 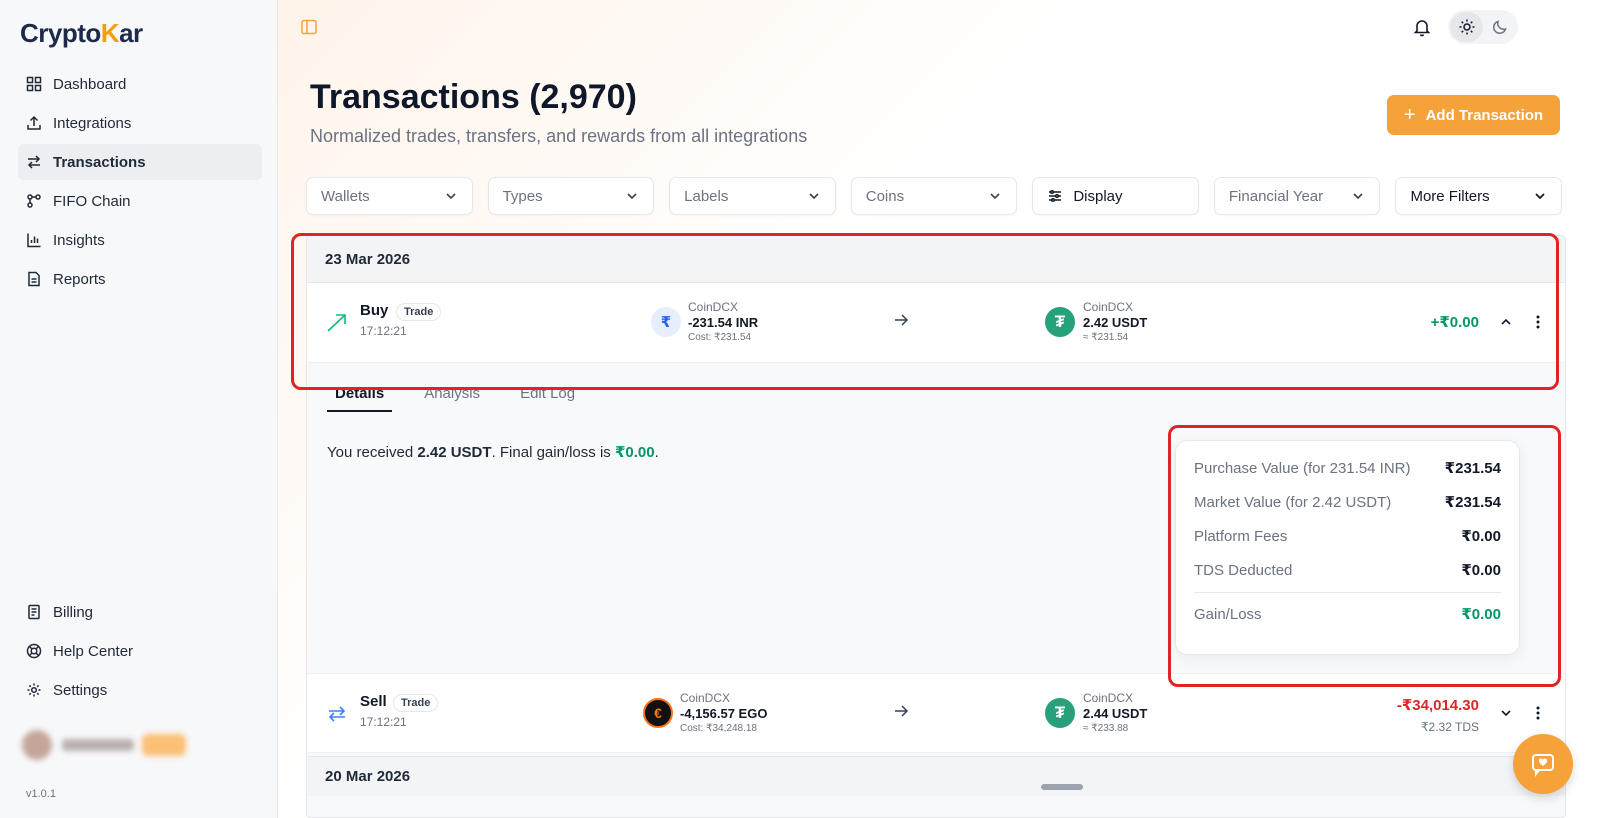 I want to click on more-filters-button: More Filters, so click(x=1479, y=196).